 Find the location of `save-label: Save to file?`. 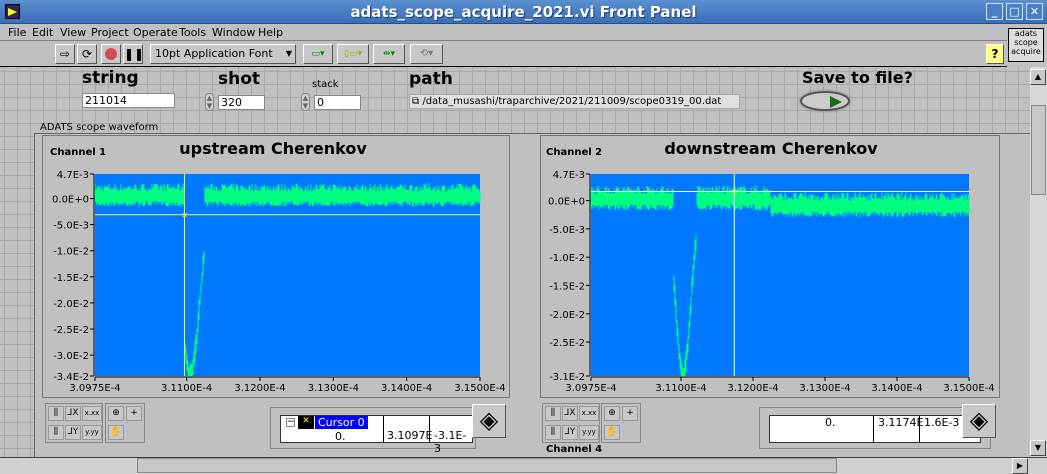

save-label: Save to file? is located at coordinates (857, 77).